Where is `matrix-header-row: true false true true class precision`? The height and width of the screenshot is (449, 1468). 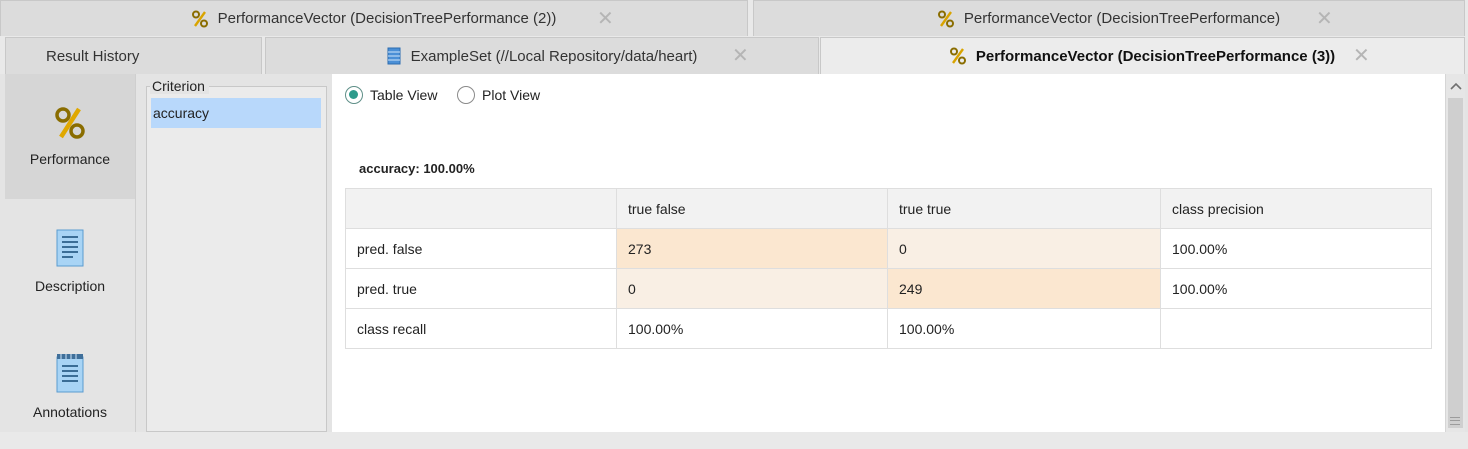
matrix-header-row: true false true true class precision is located at coordinates (888, 208).